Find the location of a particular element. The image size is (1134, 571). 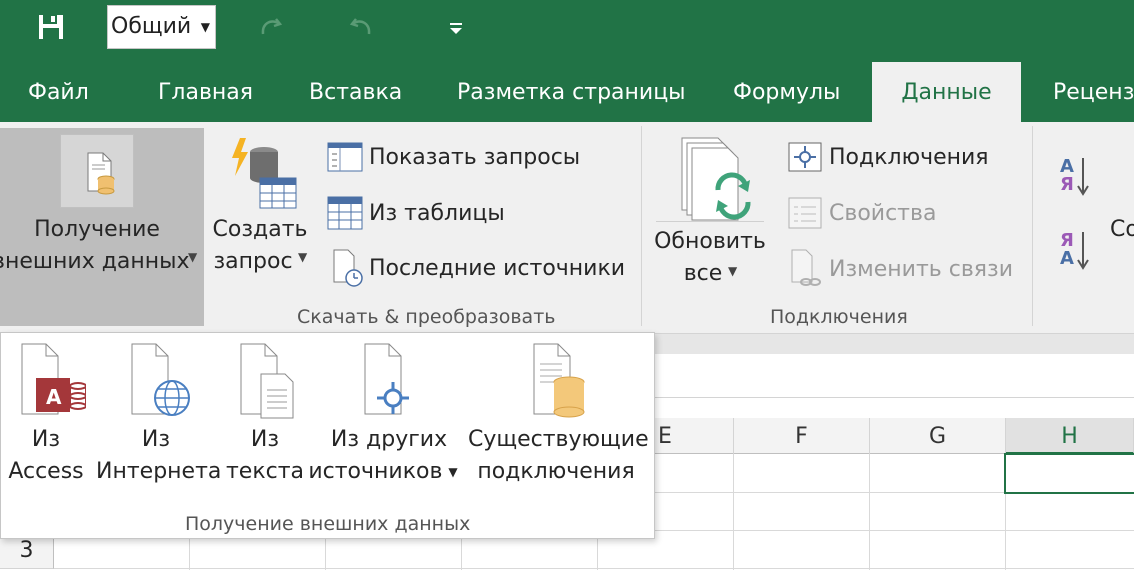

save-icon is located at coordinates (51, 27).